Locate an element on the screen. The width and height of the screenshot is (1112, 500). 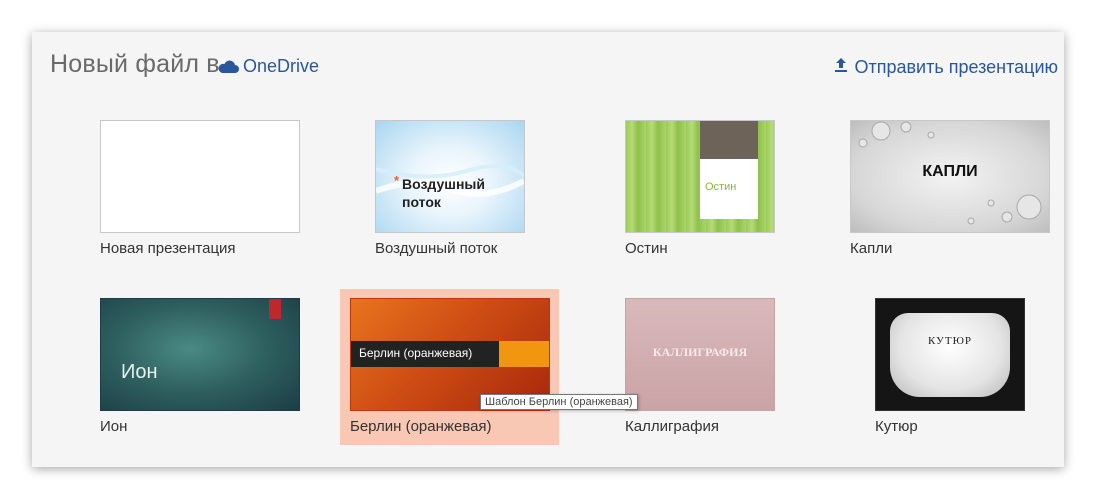
template-tooltip: Шаблон Берлин (оранжевая) is located at coordinates (559, 402).